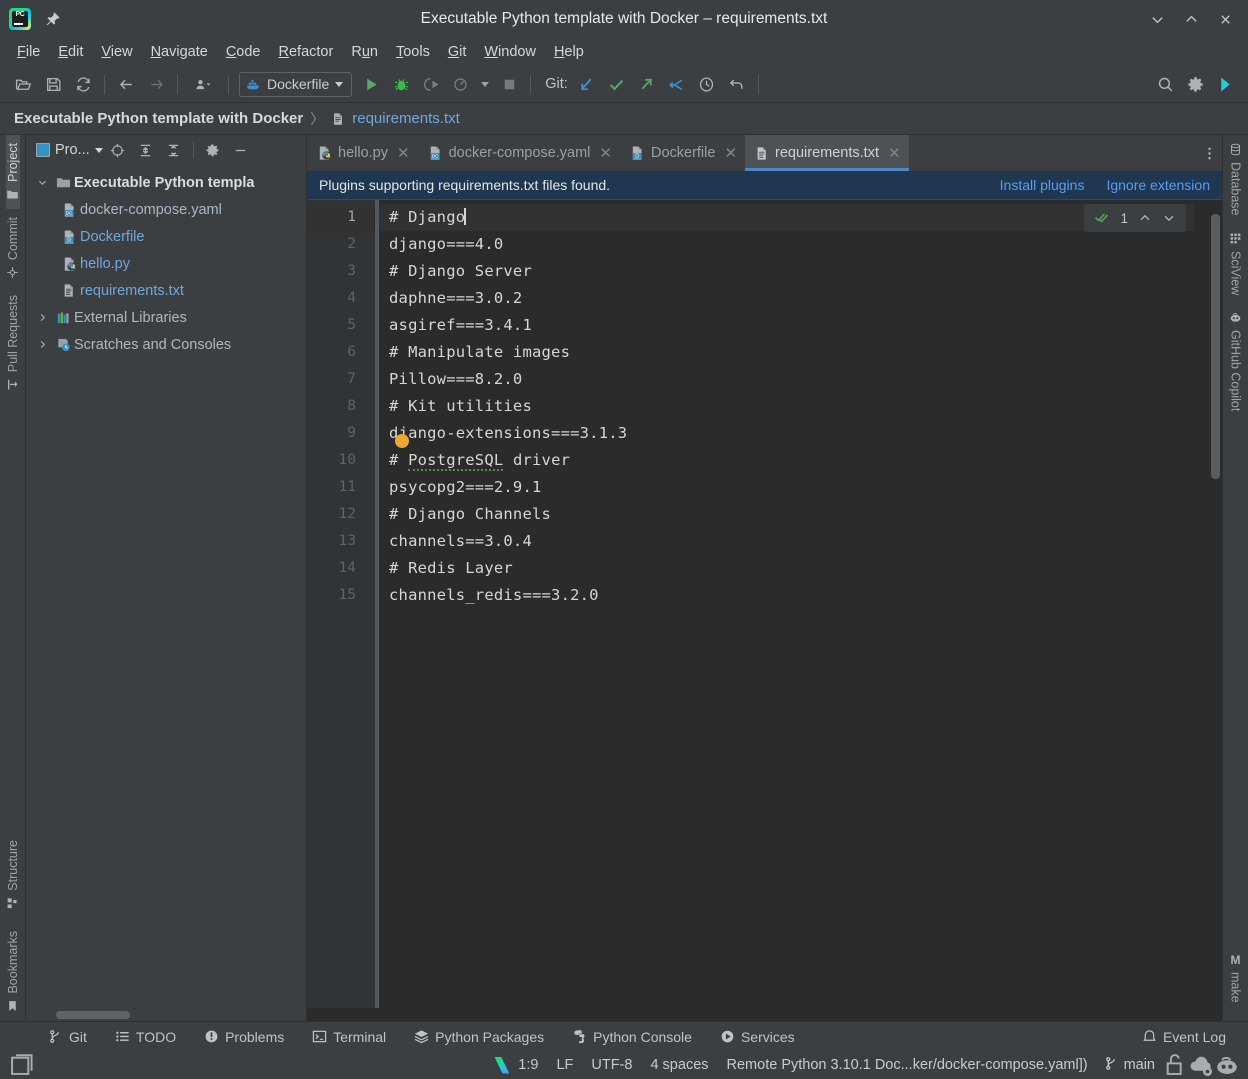  I want to click on code-line: # PostgreSQL driver, so click(800, 460).